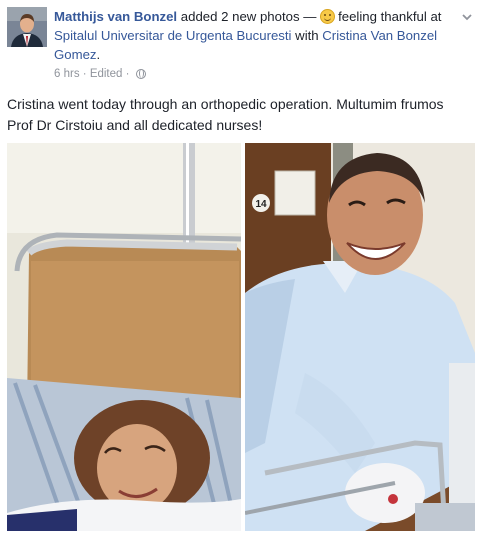 This screenshot has height=533, width=477. What do you see at coordinates (115, 16) in the screenshot?
I see `author-name: Matthijs van Bonzel` at bounding box center [115, 16].